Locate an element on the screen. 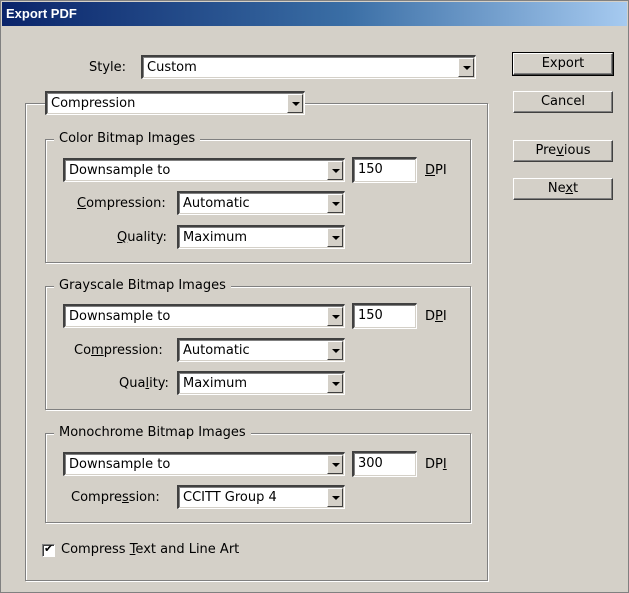  section-value: Compression is located at coordinates (93, 103).